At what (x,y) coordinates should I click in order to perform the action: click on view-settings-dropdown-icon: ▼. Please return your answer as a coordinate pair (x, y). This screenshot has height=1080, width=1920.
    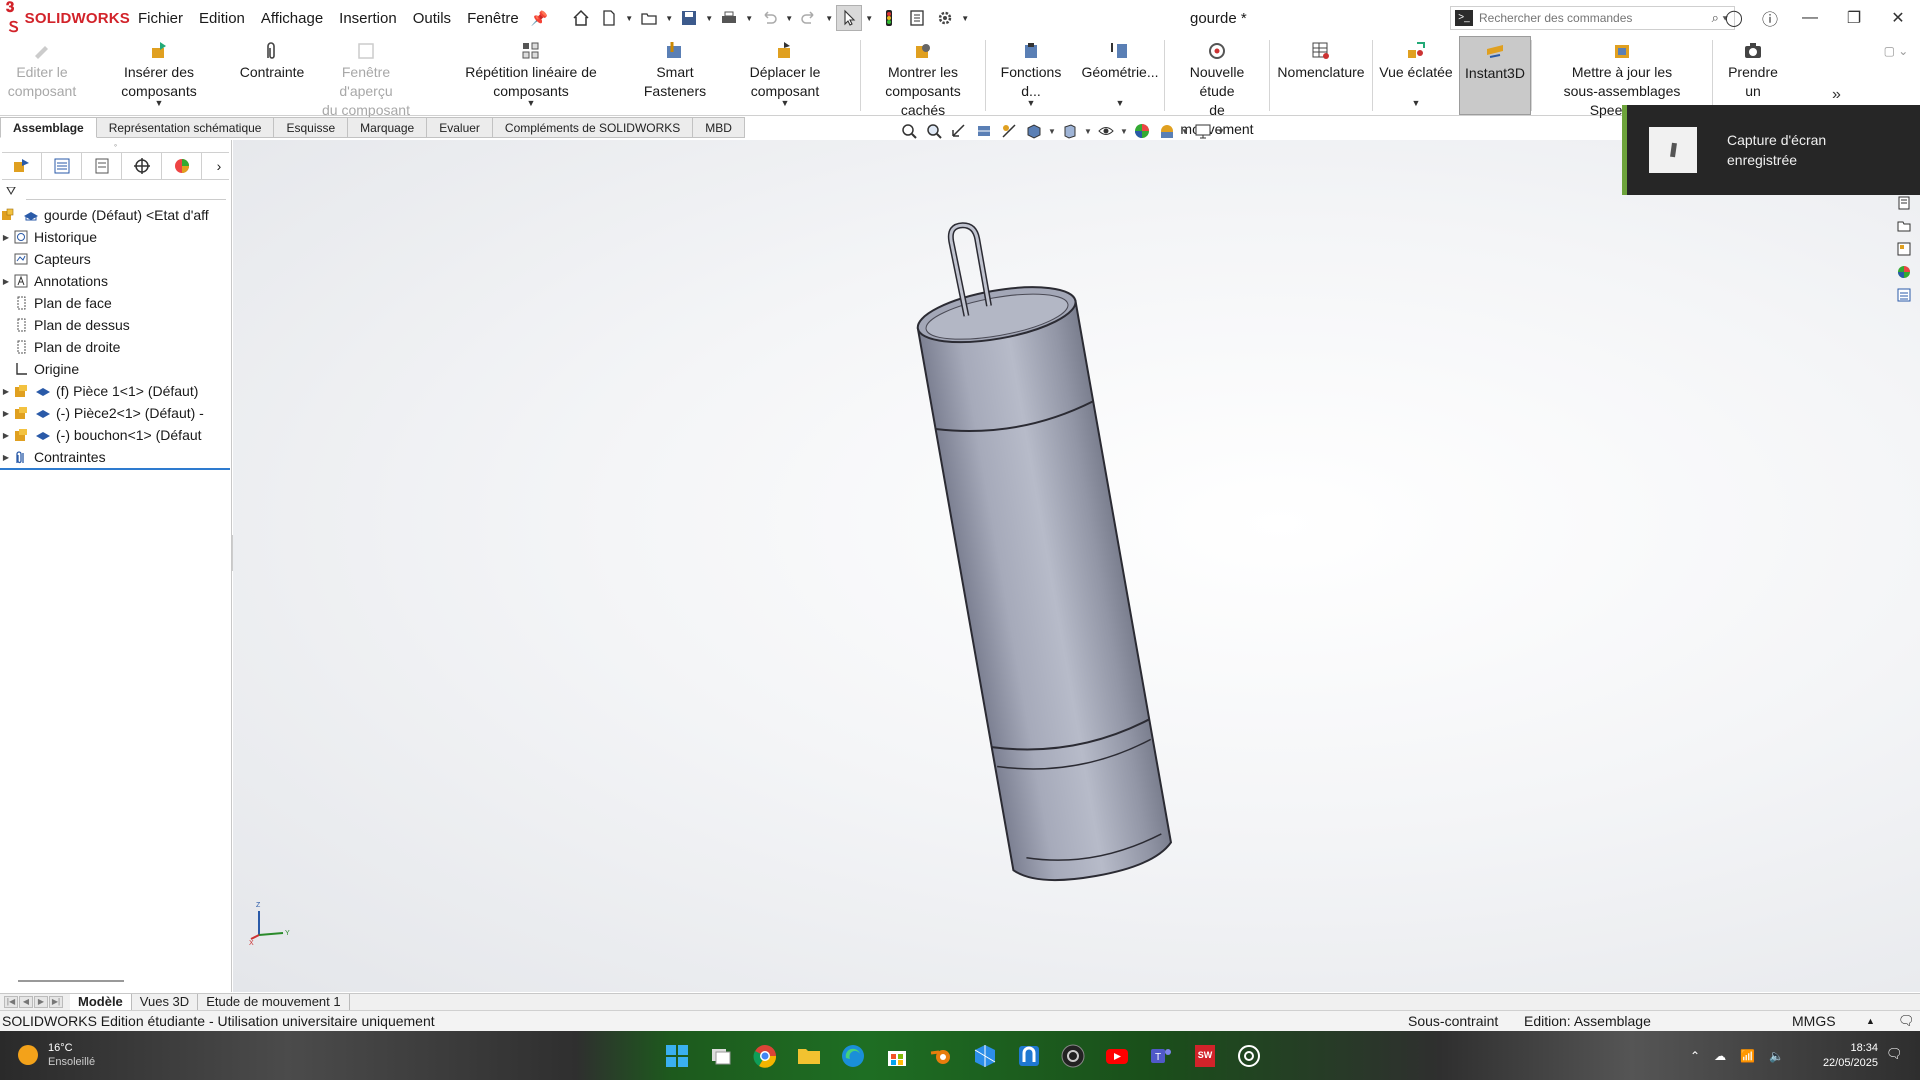
    Looking at the image, I should click on (1221, 131).